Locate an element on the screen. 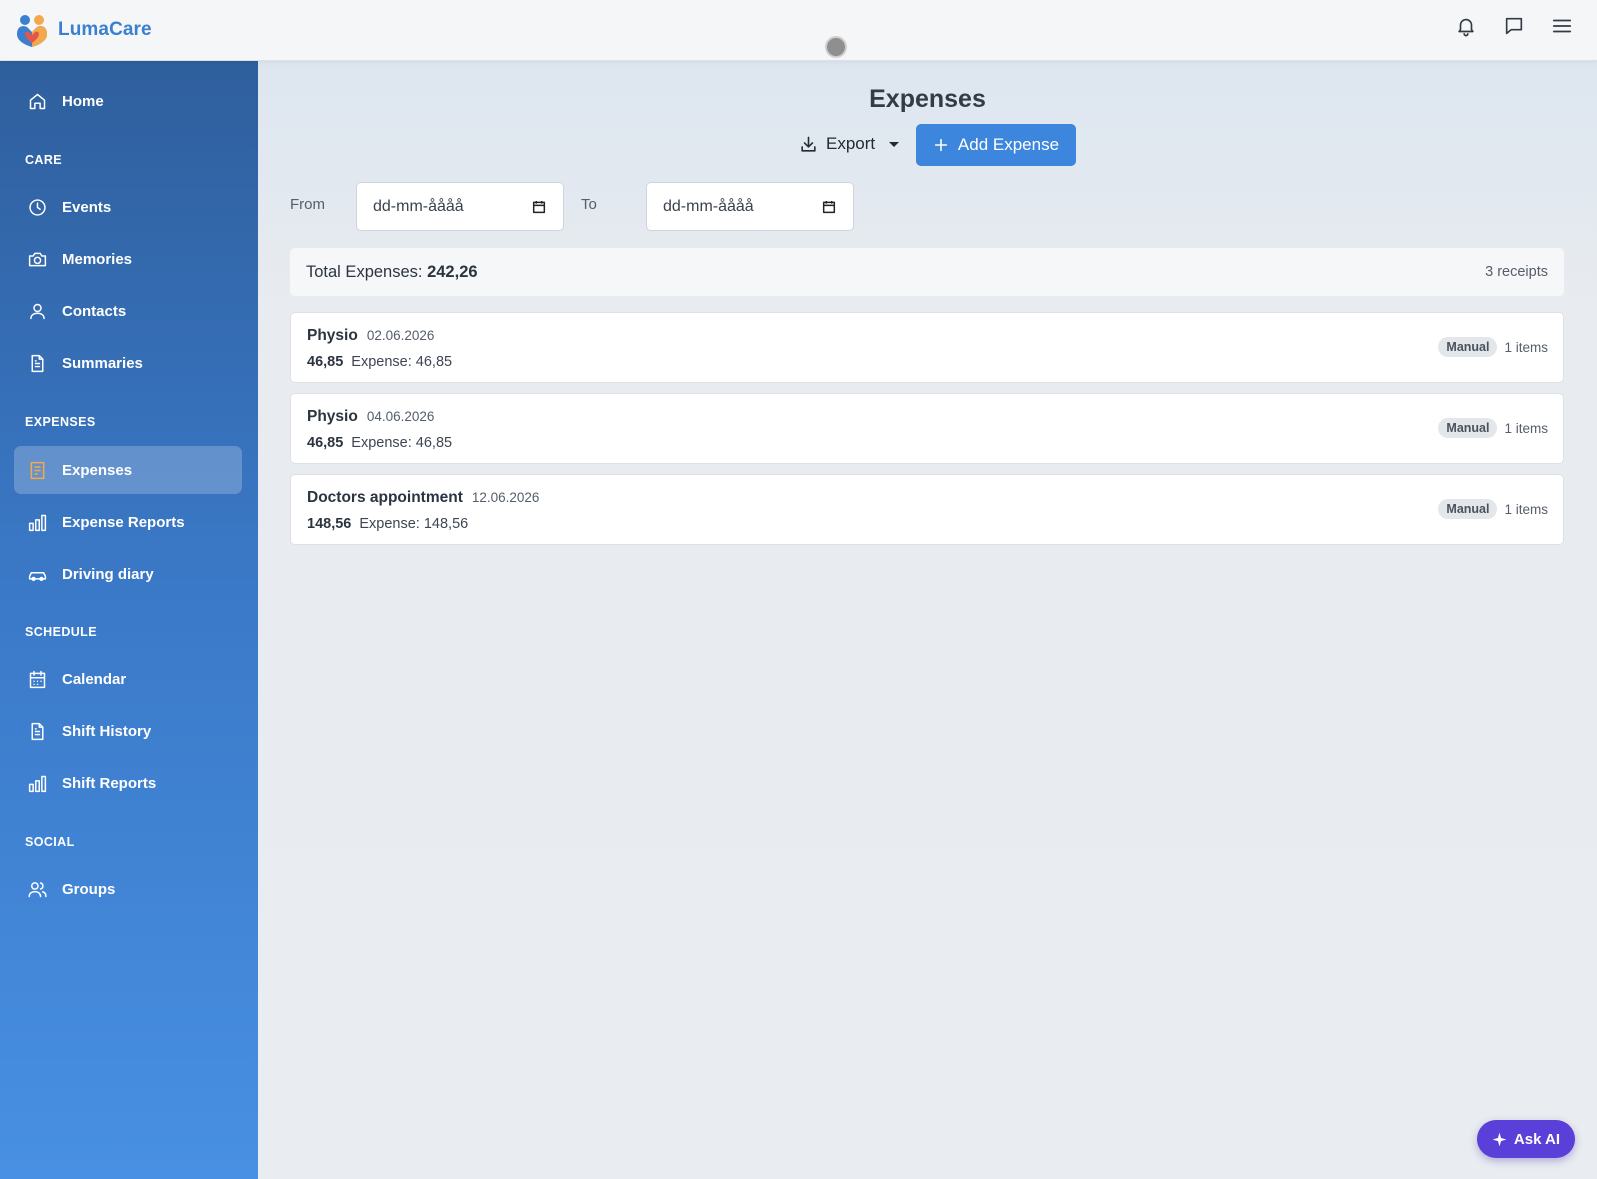 This screenshot has height=1179, width=1597. sidebar-item-label: Expense Reports is located at coordinates (123, 522).